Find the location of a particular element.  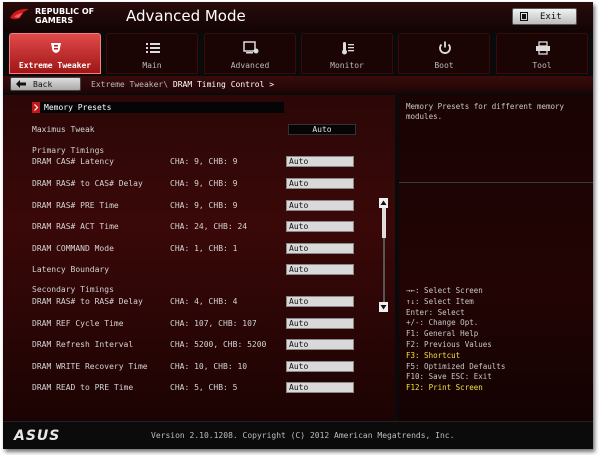

key-hint-shortcut: F3: Shortcut is located at coordinates (455, 356).